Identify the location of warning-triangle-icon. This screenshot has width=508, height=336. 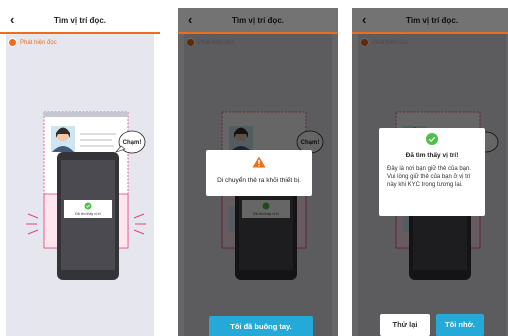
(259, 162).